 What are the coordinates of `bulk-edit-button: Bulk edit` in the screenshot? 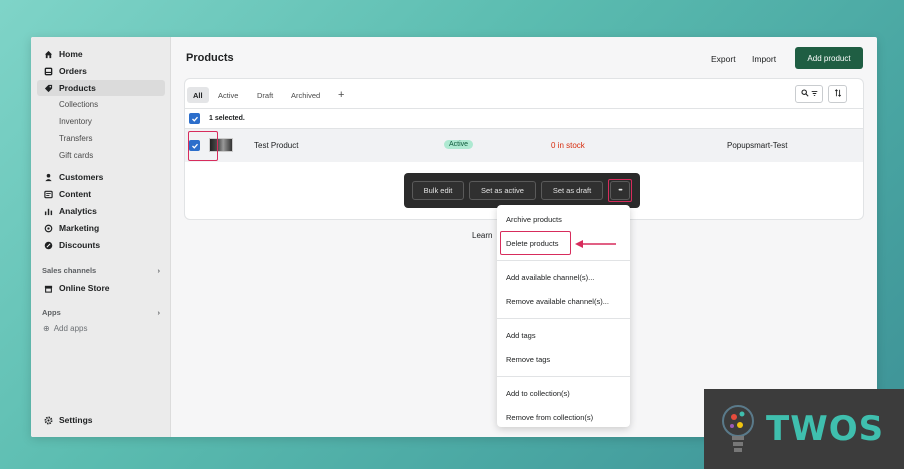 It's located at (438, 190).